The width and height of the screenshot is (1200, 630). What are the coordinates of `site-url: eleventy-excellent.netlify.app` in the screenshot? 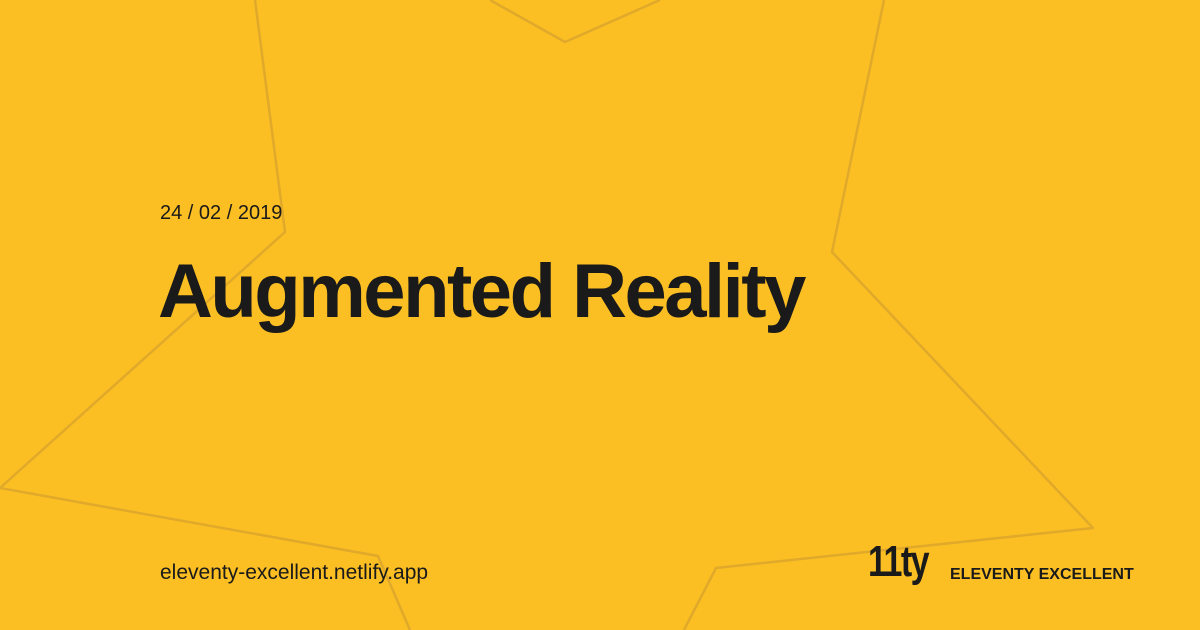 It's located at (294, 572).